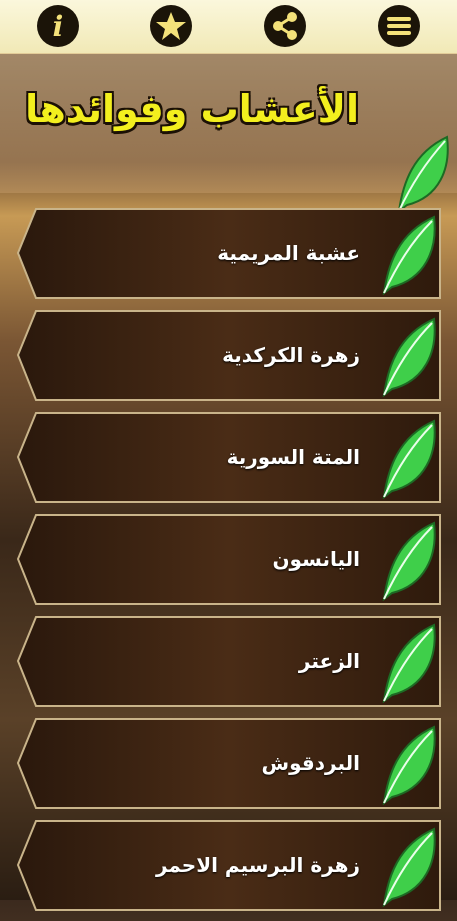 This screenshot has height=921, width=457. Describe the element at coordinates (422, 175) in the screenshot. I see `leaf-logo-icon` at that location.